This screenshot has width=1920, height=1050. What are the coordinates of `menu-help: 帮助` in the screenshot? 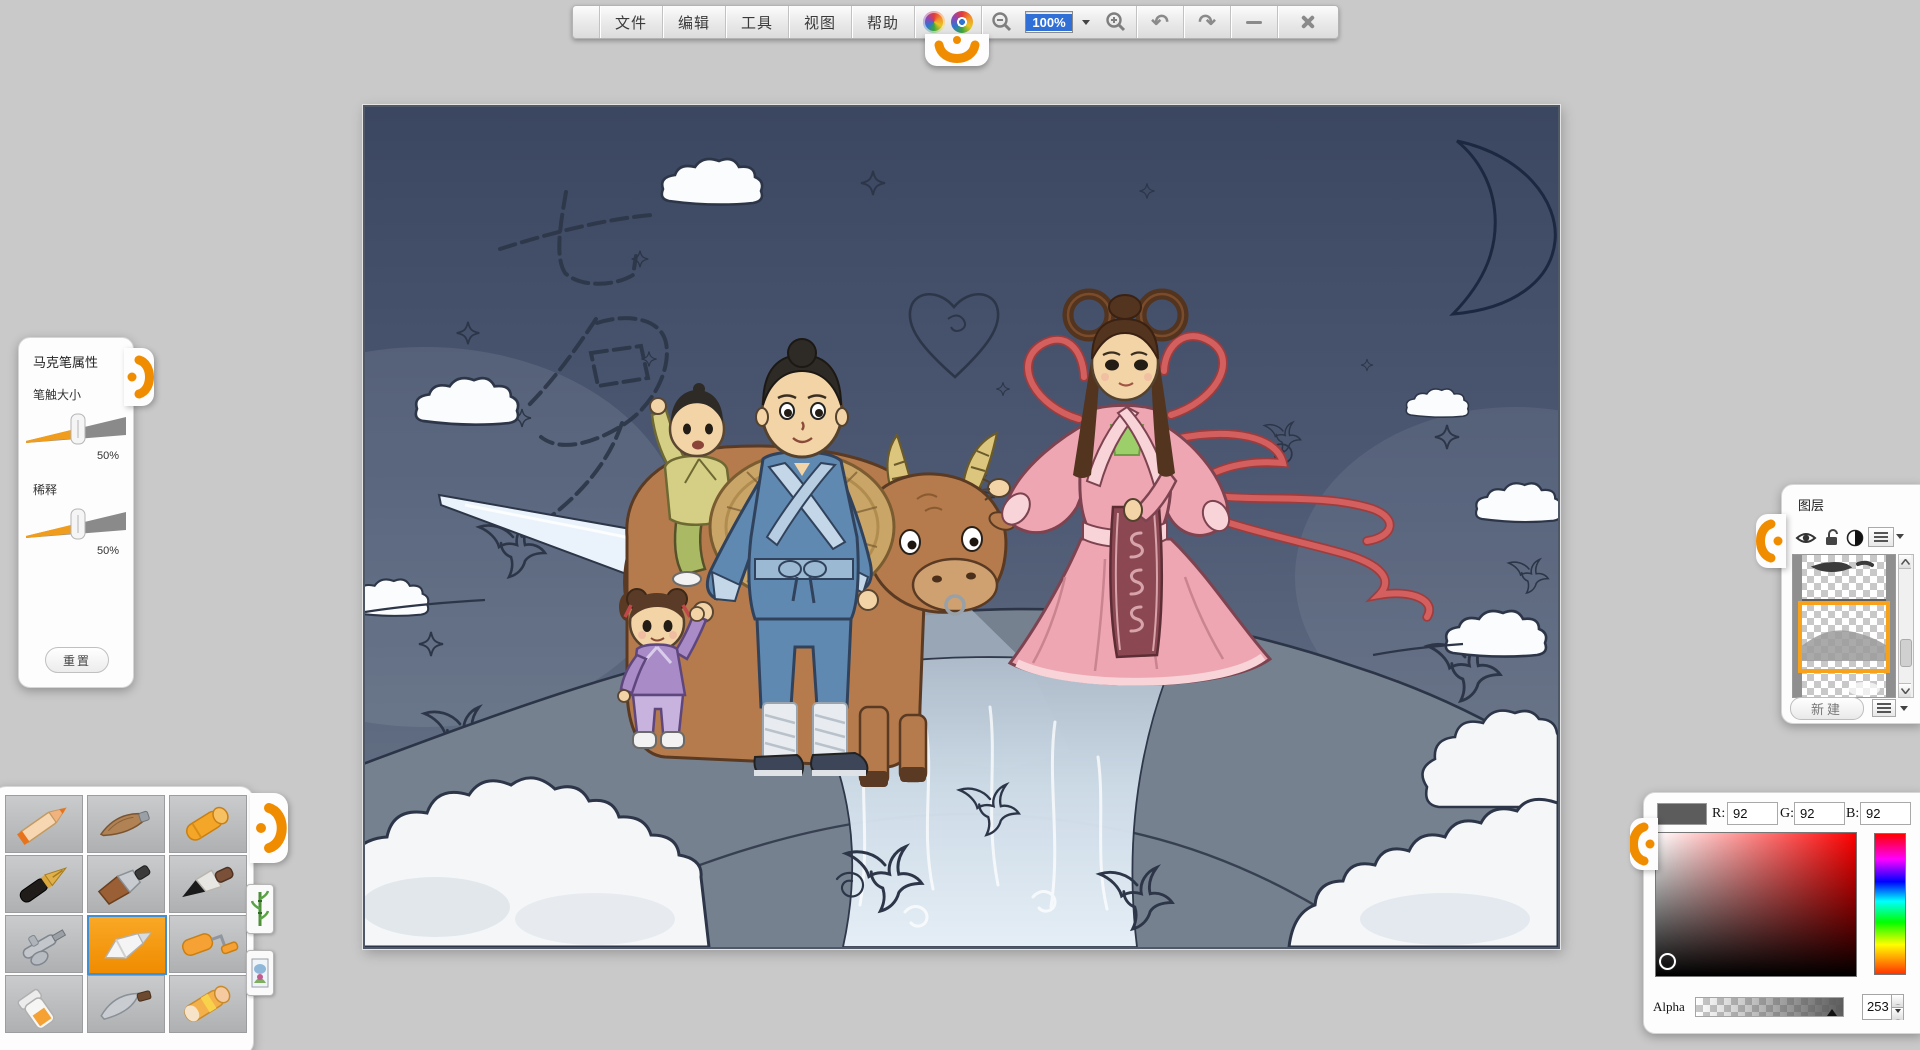 It's located at (882, 22).